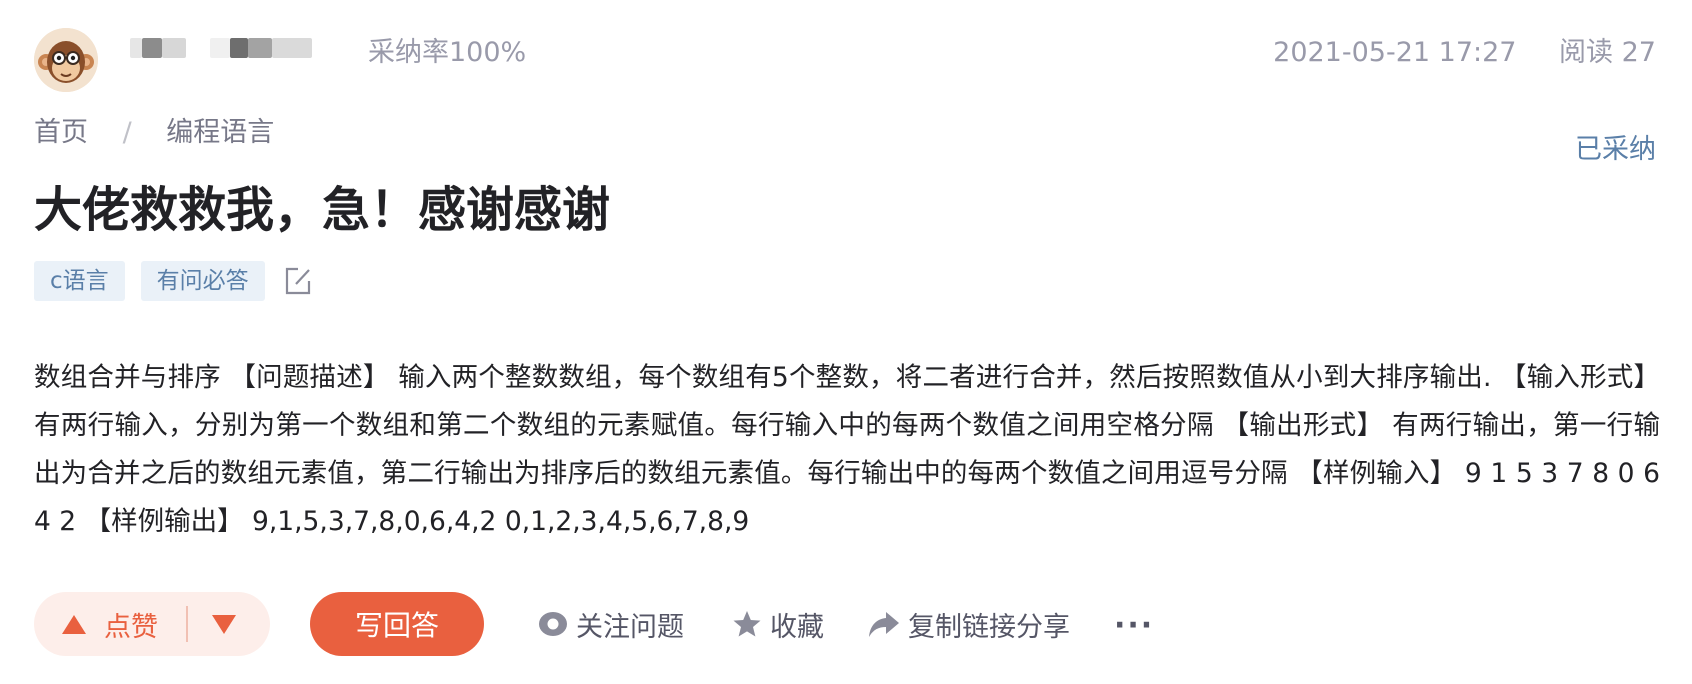 This screenshot has width=1692, height=684. I want to click on tag-list: c语言 有问必答, so click(173, 281).